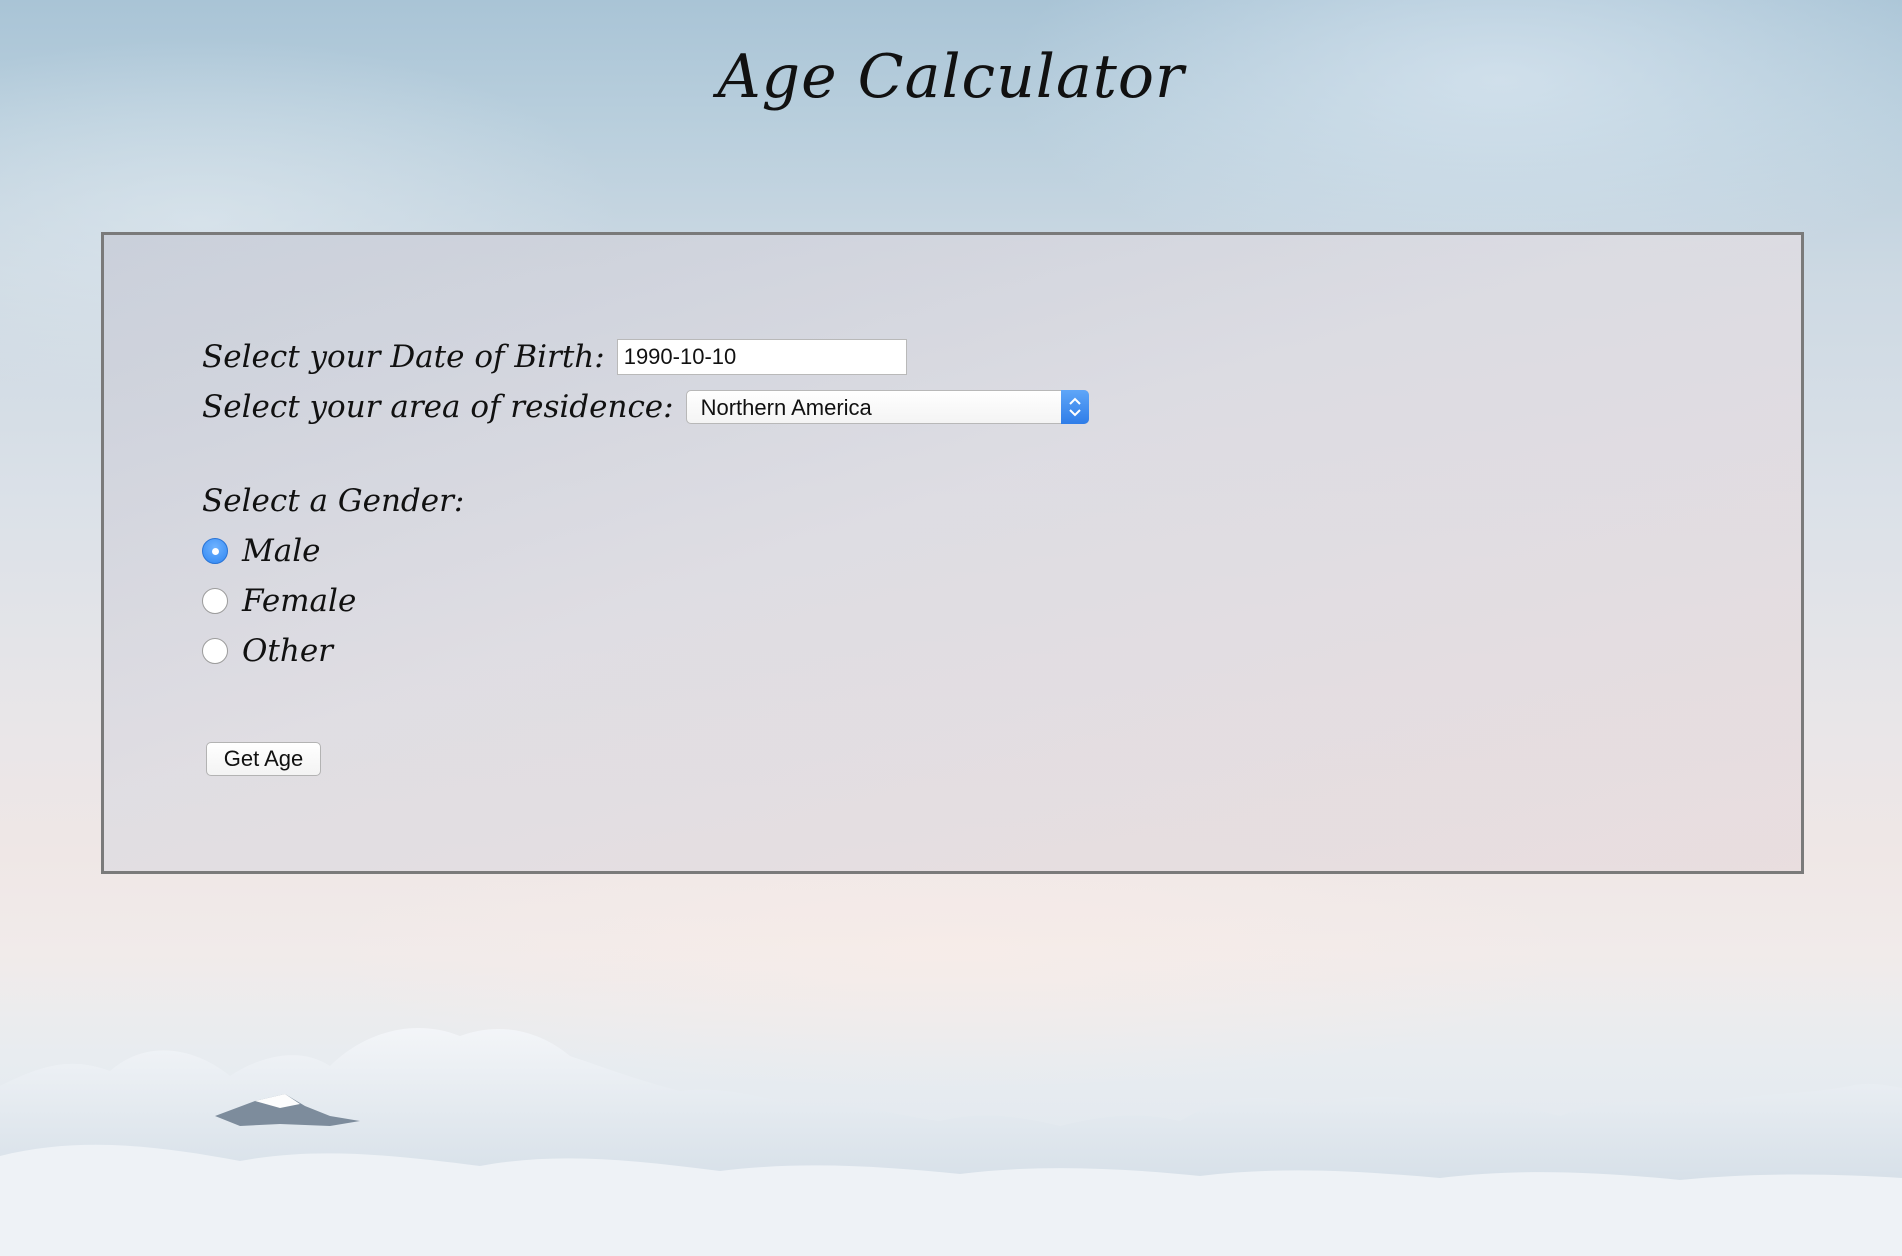  Describe the element at coordinates (215, 651) in the screenshot. I see `radio-other` at that location.